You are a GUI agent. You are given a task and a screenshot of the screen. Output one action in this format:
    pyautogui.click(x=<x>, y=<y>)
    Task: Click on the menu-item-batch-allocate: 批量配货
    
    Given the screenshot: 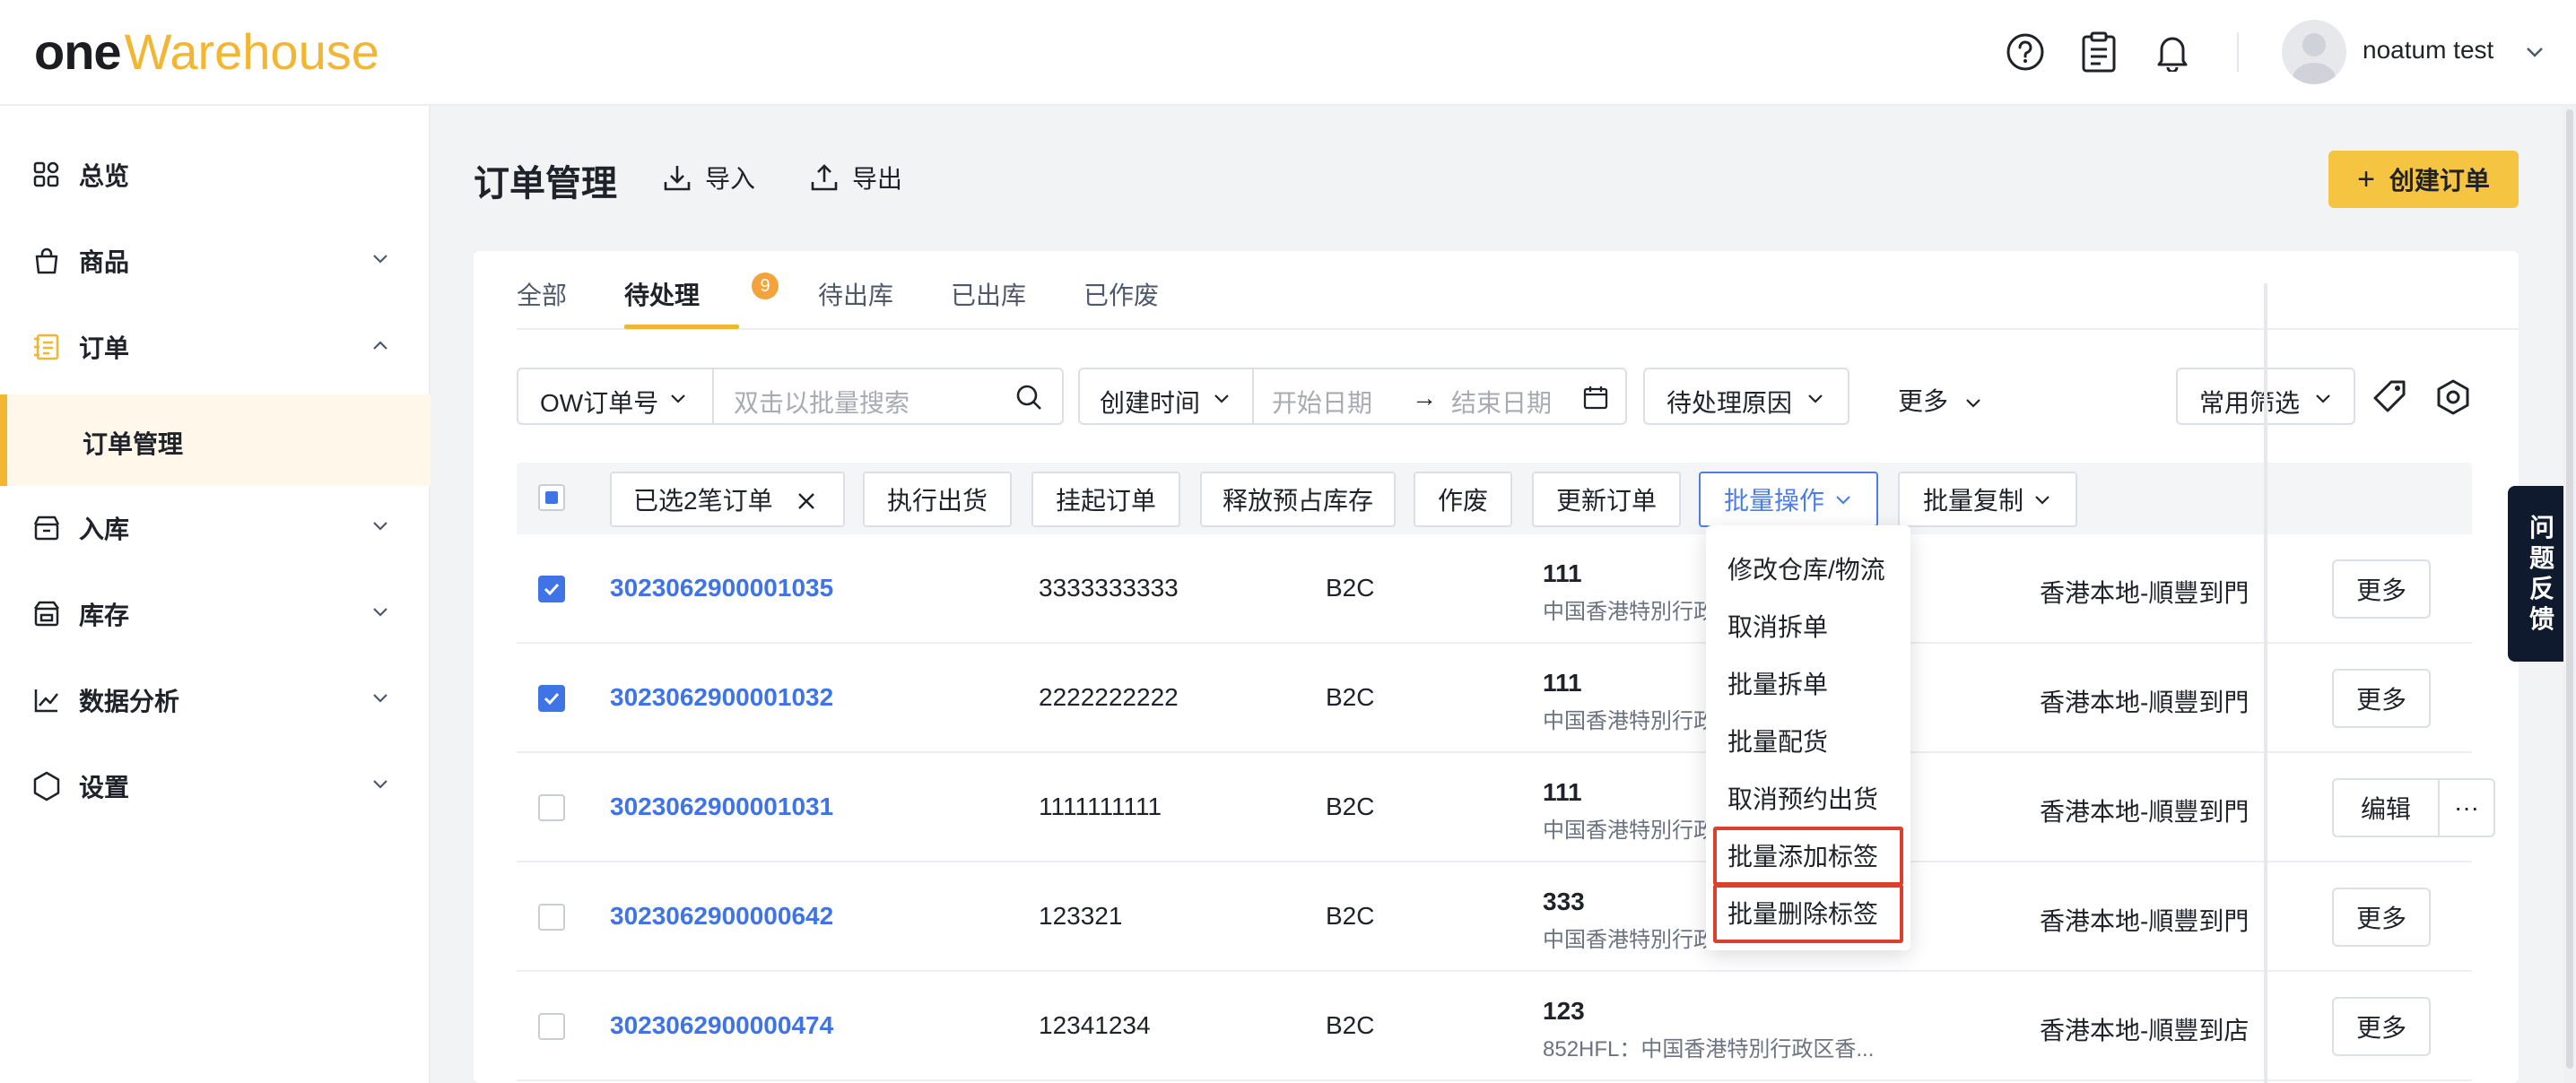 What is the action you would take?
    pyautogui.click(x=1777, y=741)
    